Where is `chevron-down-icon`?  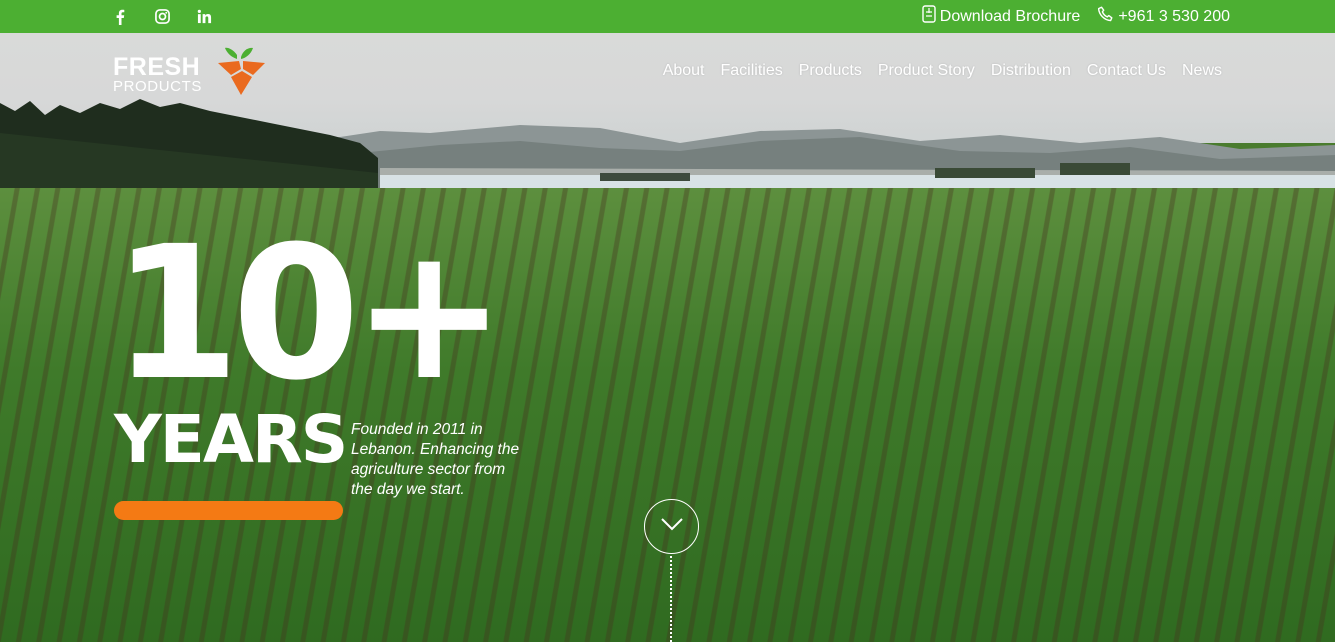
chevron-down-icon is located at coordinates (672, 526).